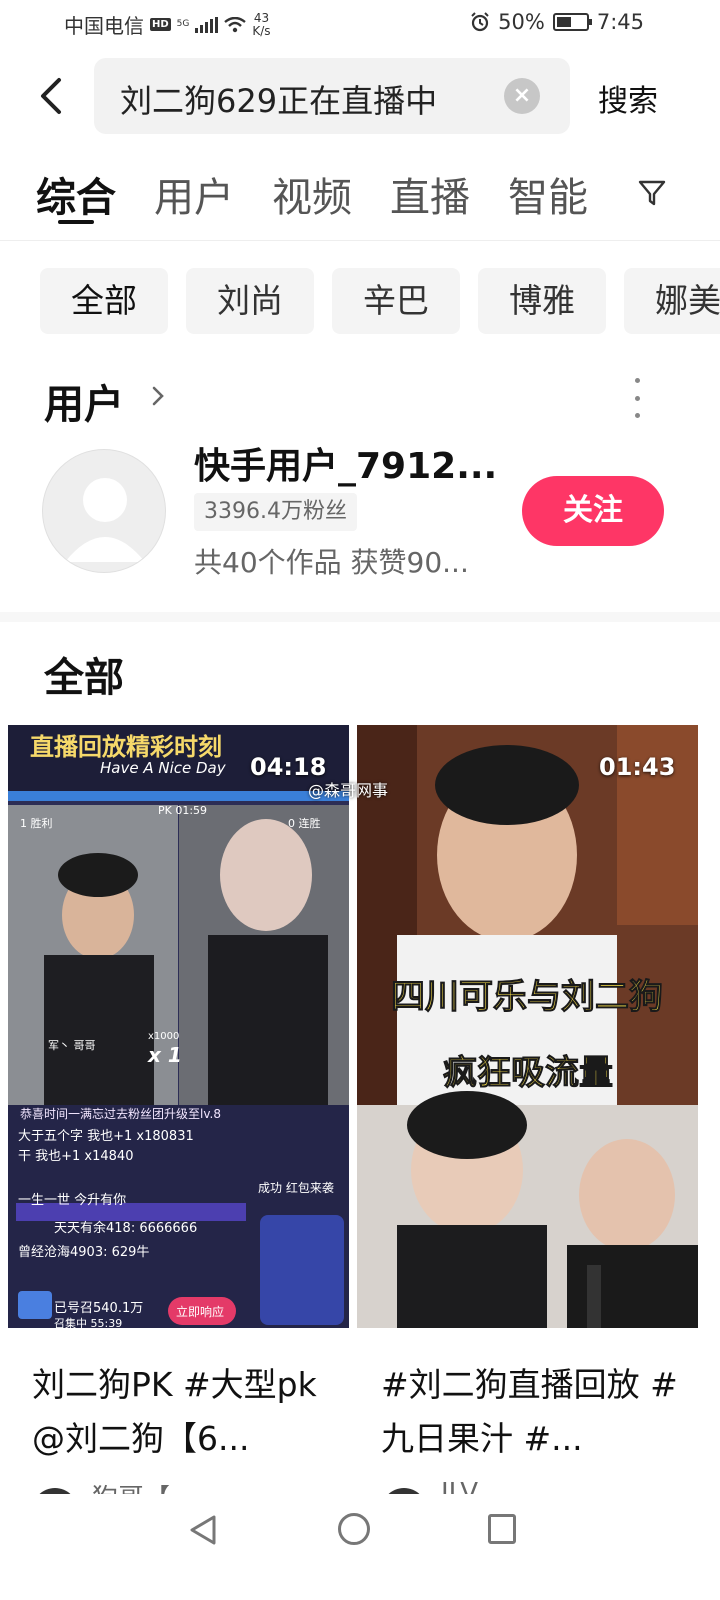 This screenshot has width=720, height=1600. Describe the element at coordinates (106, 1136) in the screenshot. I see `chat-line-1: 大于五个字 我也+1 x180831` at that location.